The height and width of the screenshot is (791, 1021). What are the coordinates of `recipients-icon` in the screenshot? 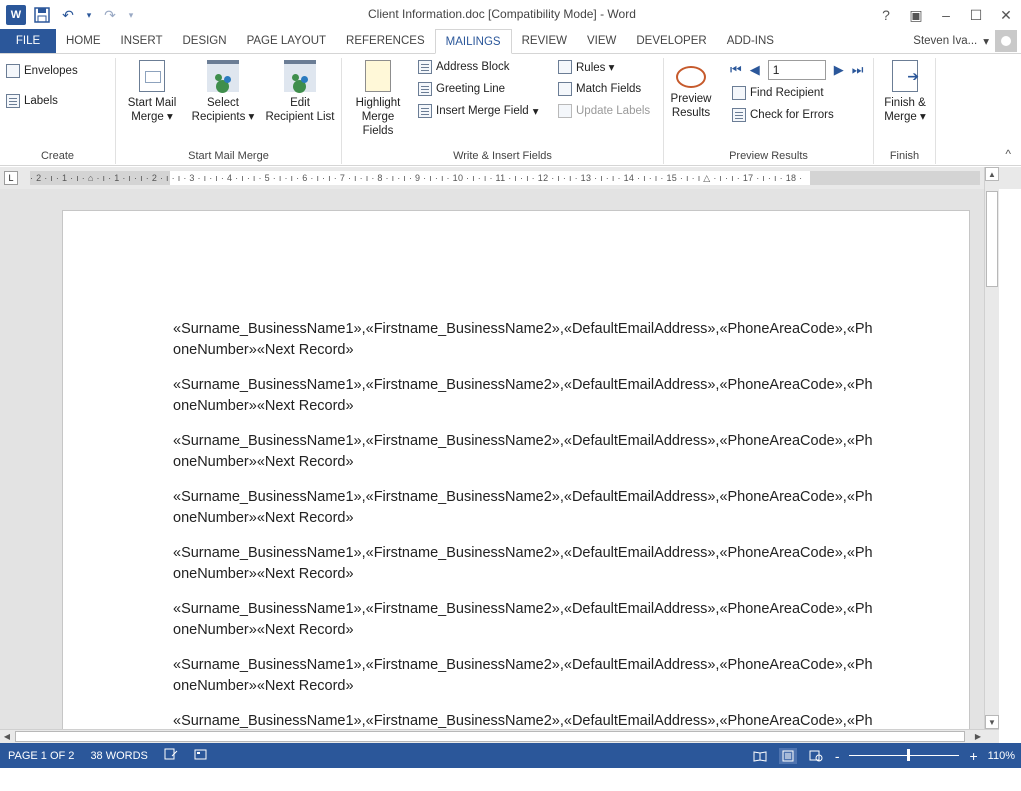 It's located at (223, 76).